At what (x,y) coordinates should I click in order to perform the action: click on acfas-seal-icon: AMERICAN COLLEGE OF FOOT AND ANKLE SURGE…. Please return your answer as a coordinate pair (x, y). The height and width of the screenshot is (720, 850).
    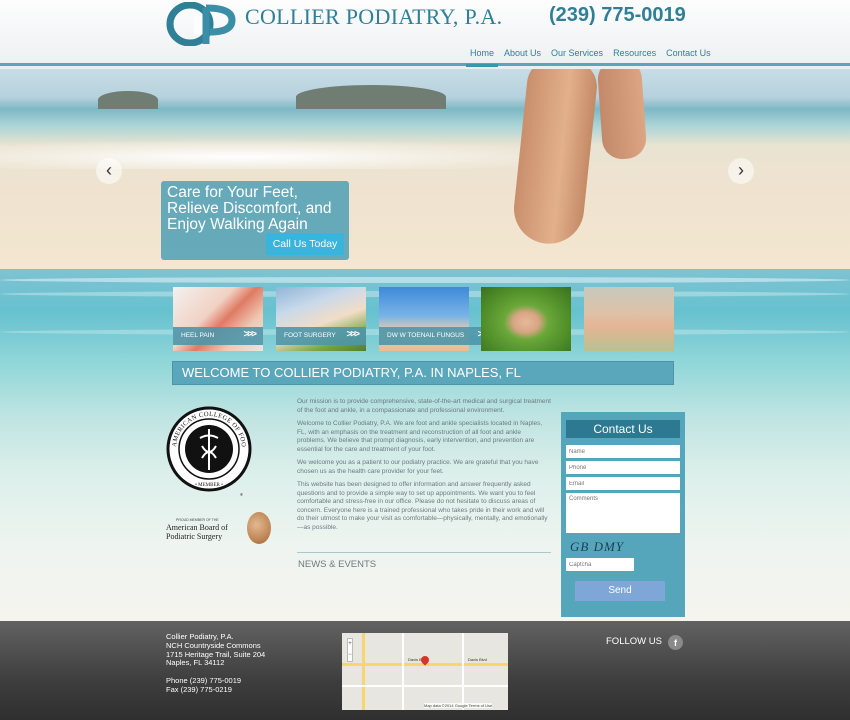
    Looking at the image, I should click on (209, 452).